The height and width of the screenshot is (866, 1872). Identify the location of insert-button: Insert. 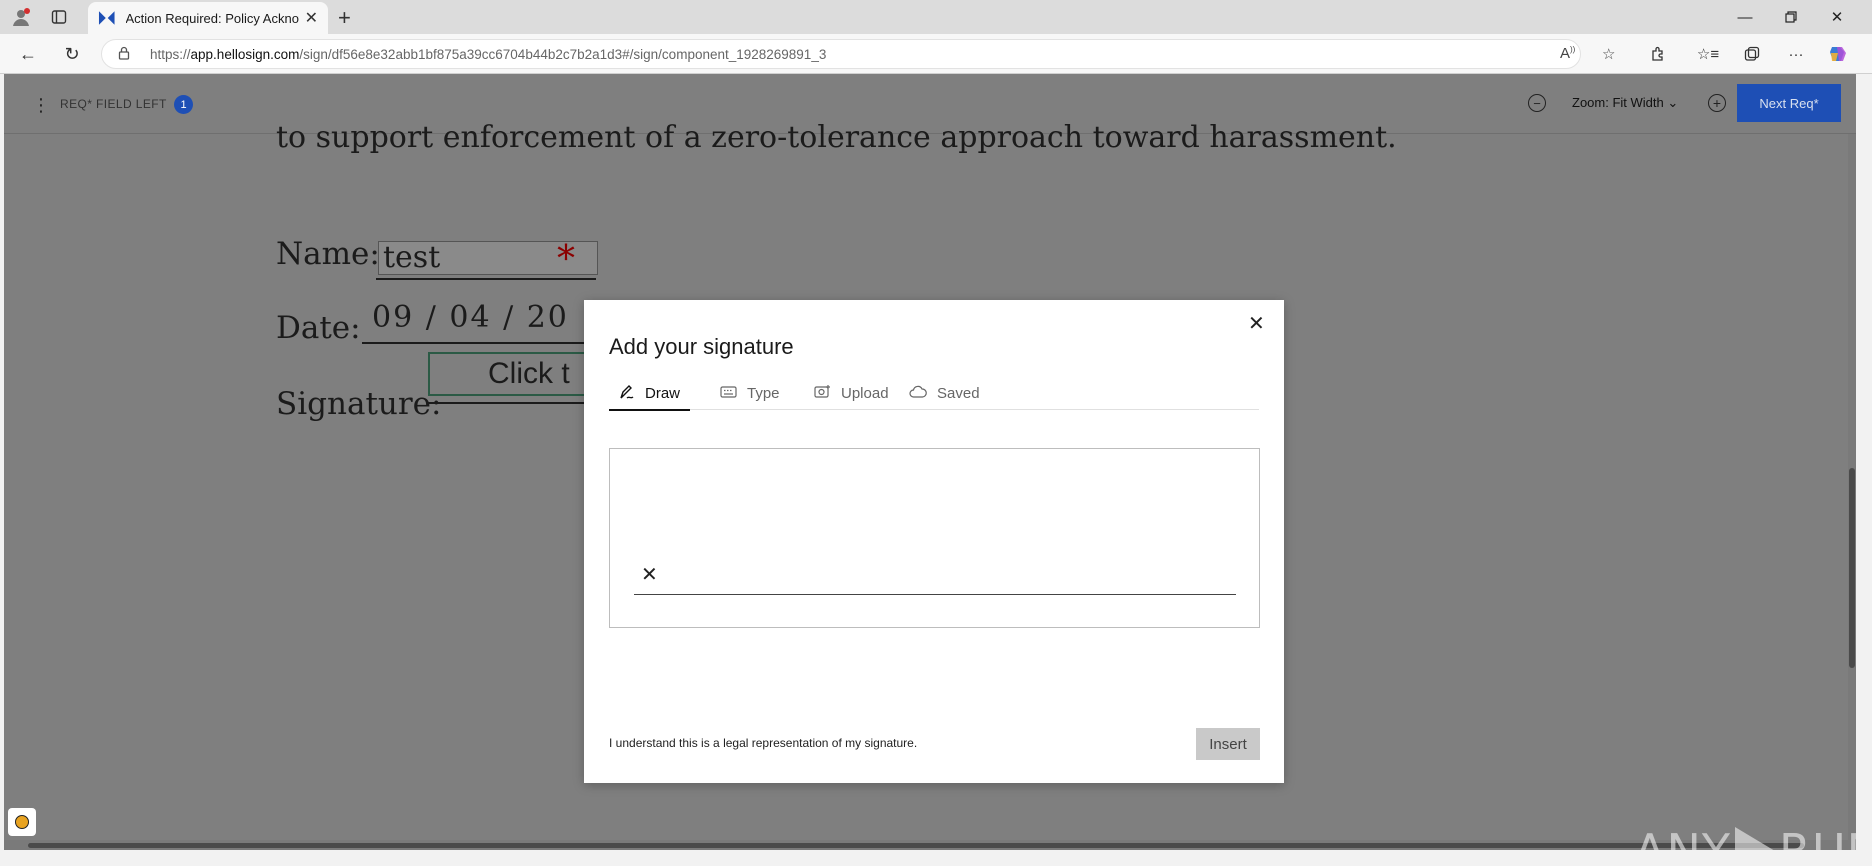
(1228, 744).